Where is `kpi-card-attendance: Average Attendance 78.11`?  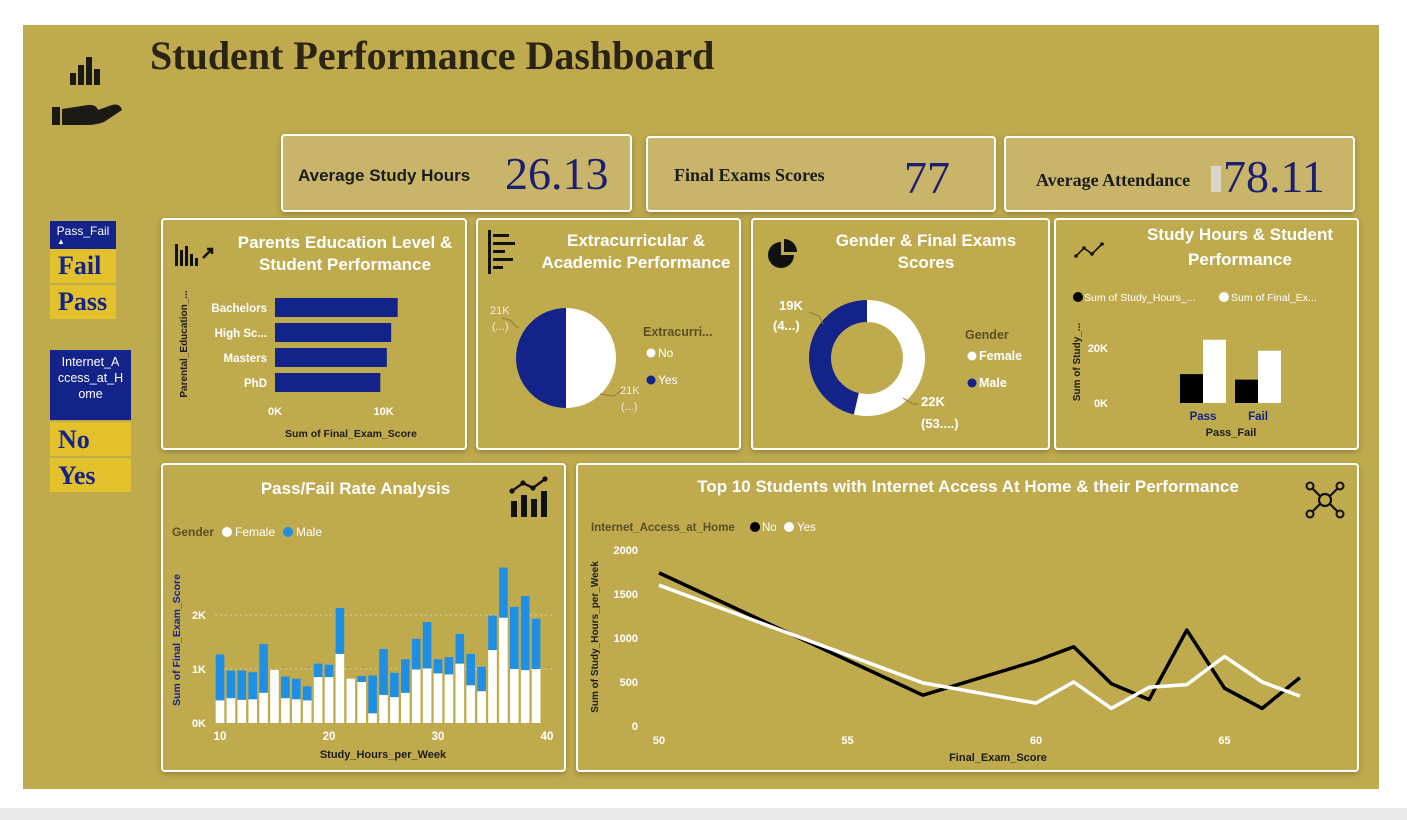
kpi-card-attendance: Average Attendance 78.11 is located at coordinates (1179, 174).